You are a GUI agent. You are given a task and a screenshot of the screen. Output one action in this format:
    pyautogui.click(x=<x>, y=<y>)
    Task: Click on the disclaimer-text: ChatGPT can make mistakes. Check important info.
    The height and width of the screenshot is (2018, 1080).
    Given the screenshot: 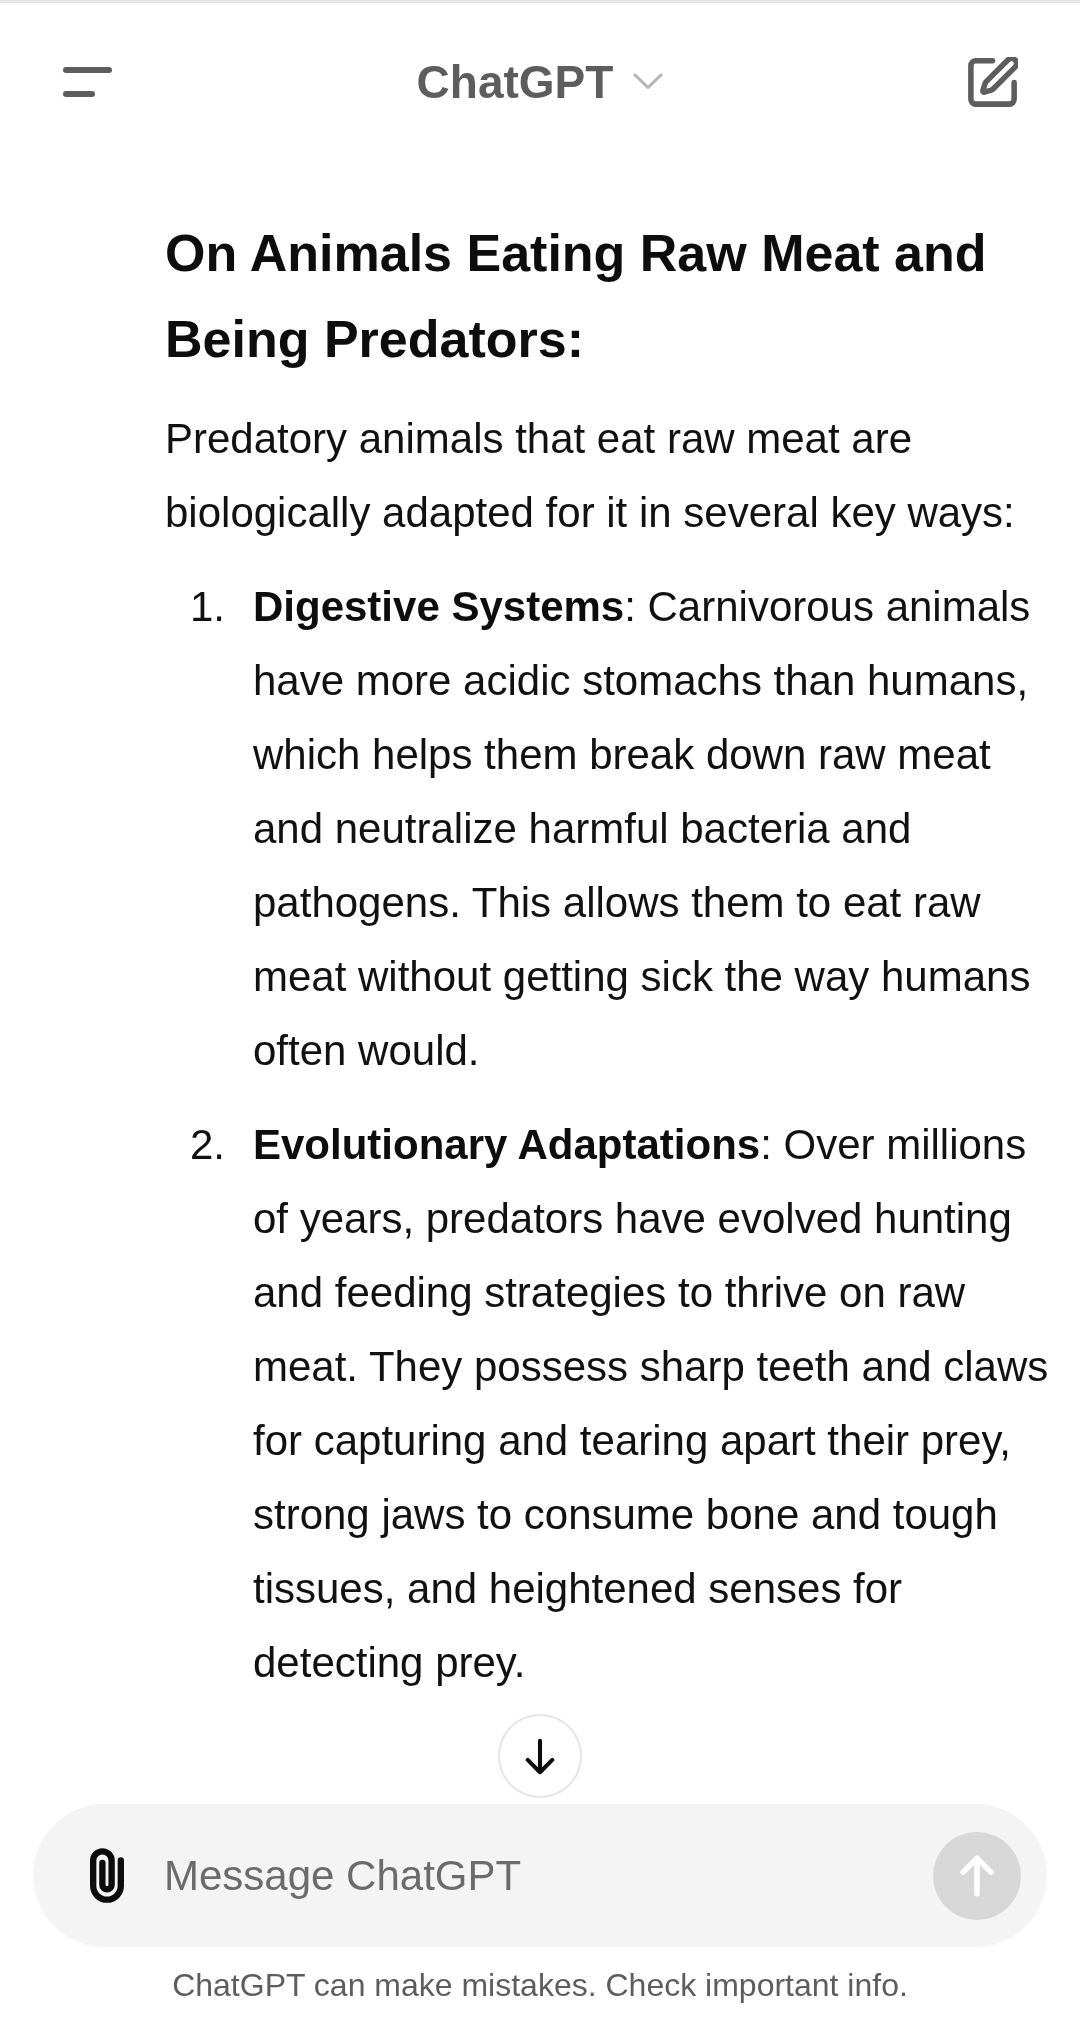 What is the action you would take?
    pyautogui.click(x=540, y=1985)
    